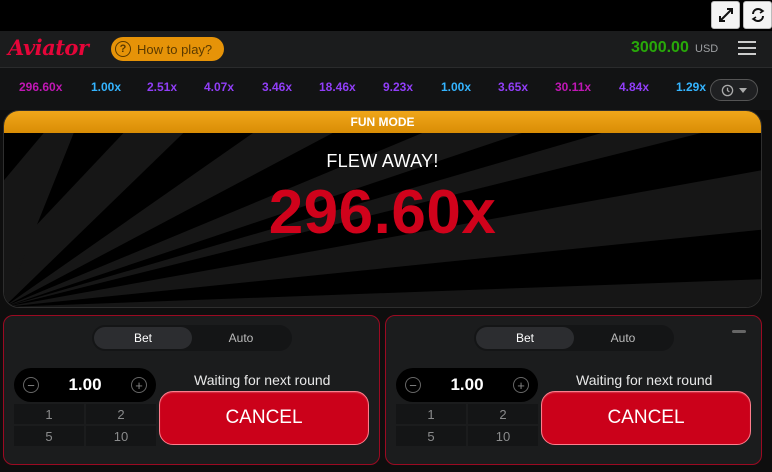 Image resolution: width=772 pixels, height=472 pixels. Describe the element at coordinates (219, 87) in the screenshot. I see `history-item: 4.07x` at that location.